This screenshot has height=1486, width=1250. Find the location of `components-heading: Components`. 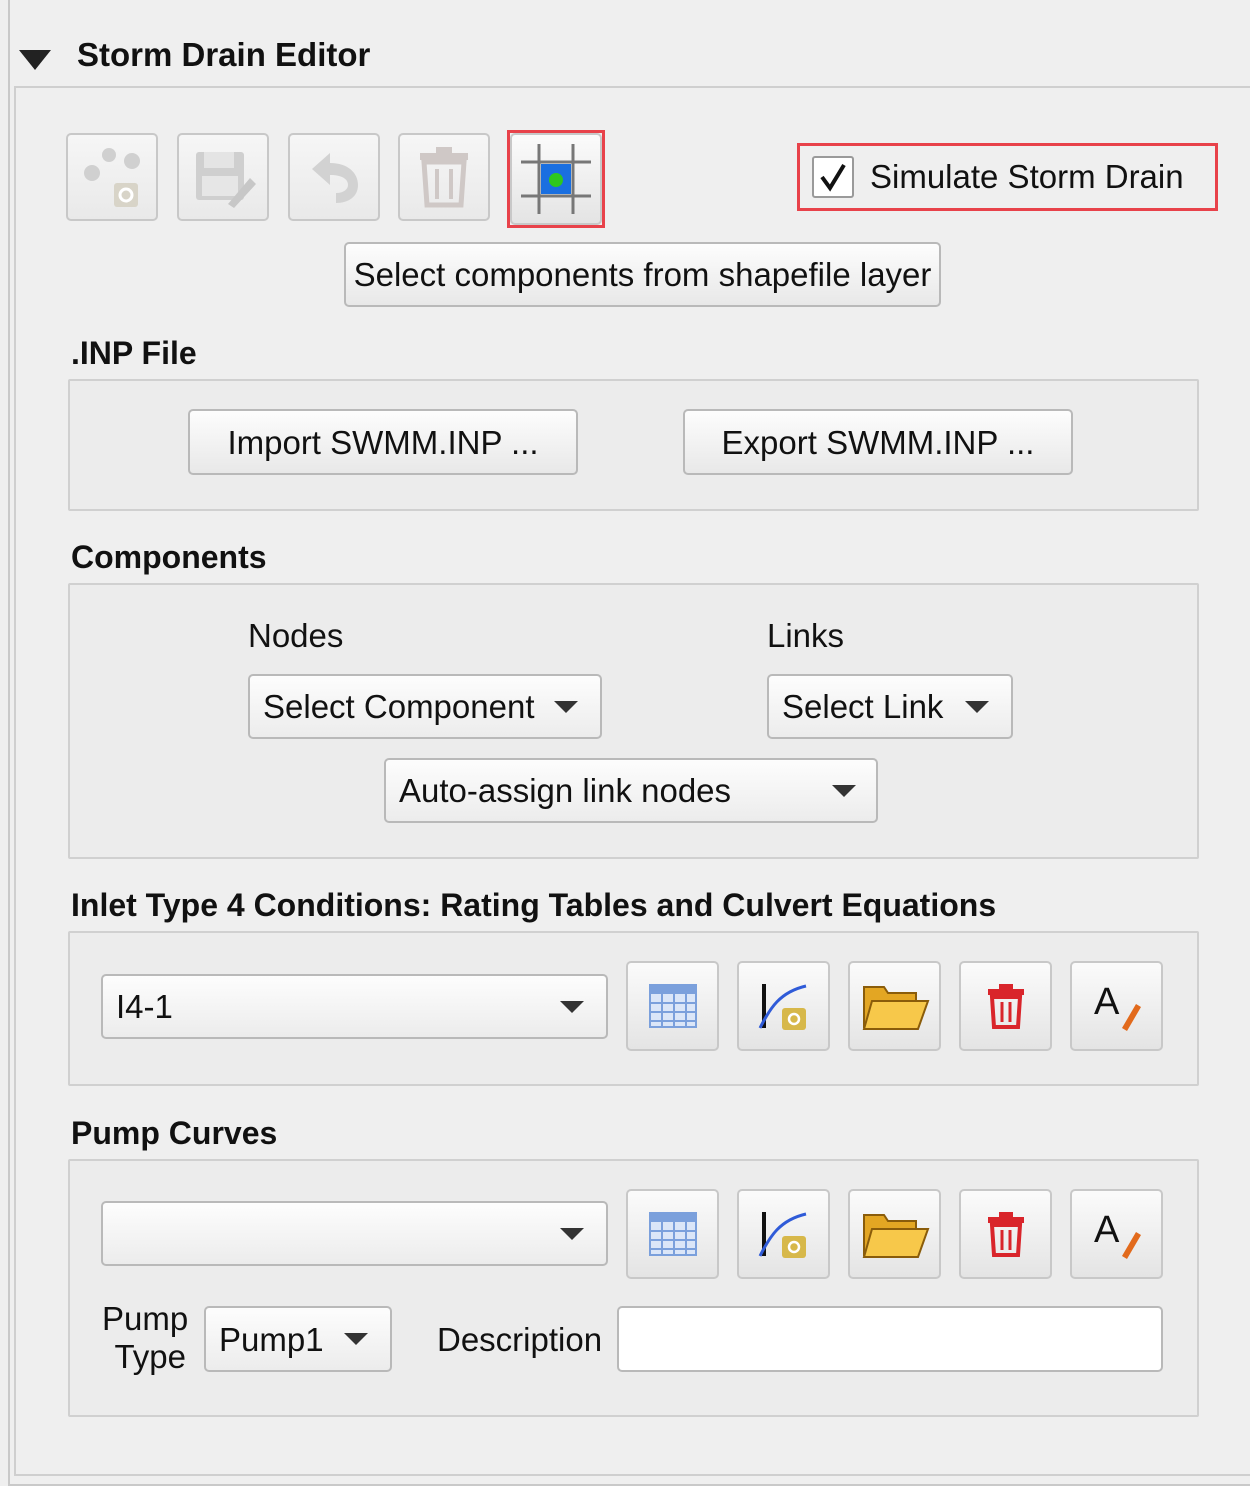

components-heading: Components is located at coordinates (169, 557).